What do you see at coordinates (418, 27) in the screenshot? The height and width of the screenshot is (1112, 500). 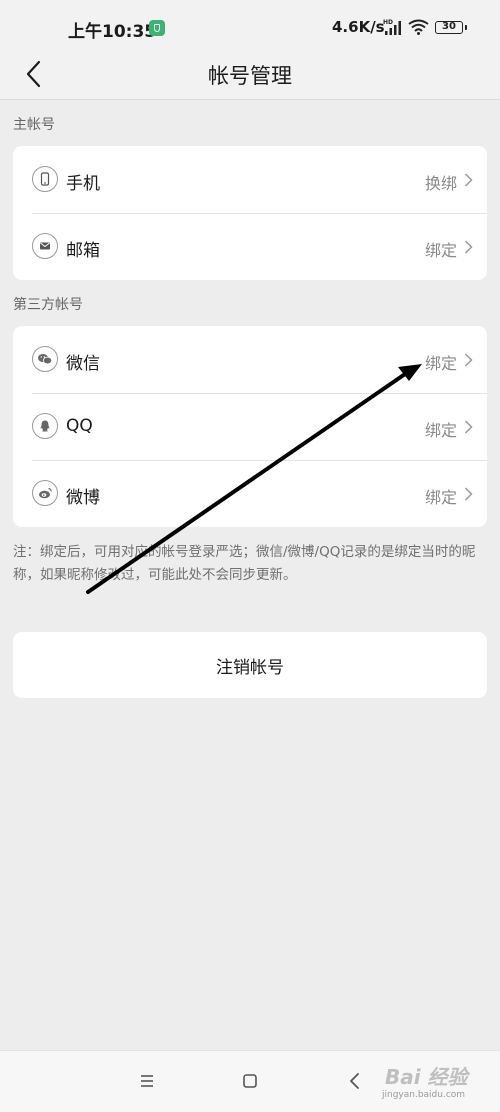 I see `wifi-icon` at bounding box center [418, 27].